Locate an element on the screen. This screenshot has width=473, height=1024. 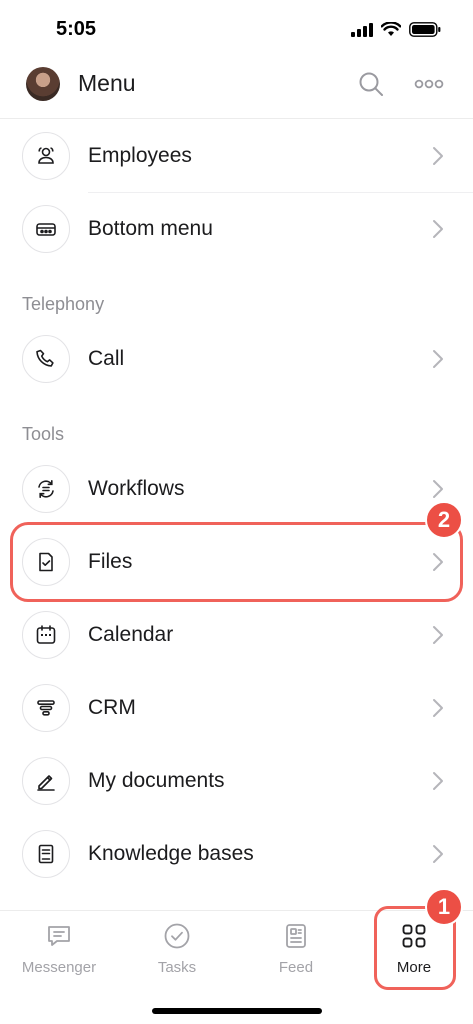
step-badge-2: 2 is located at coordinates (444, 520).